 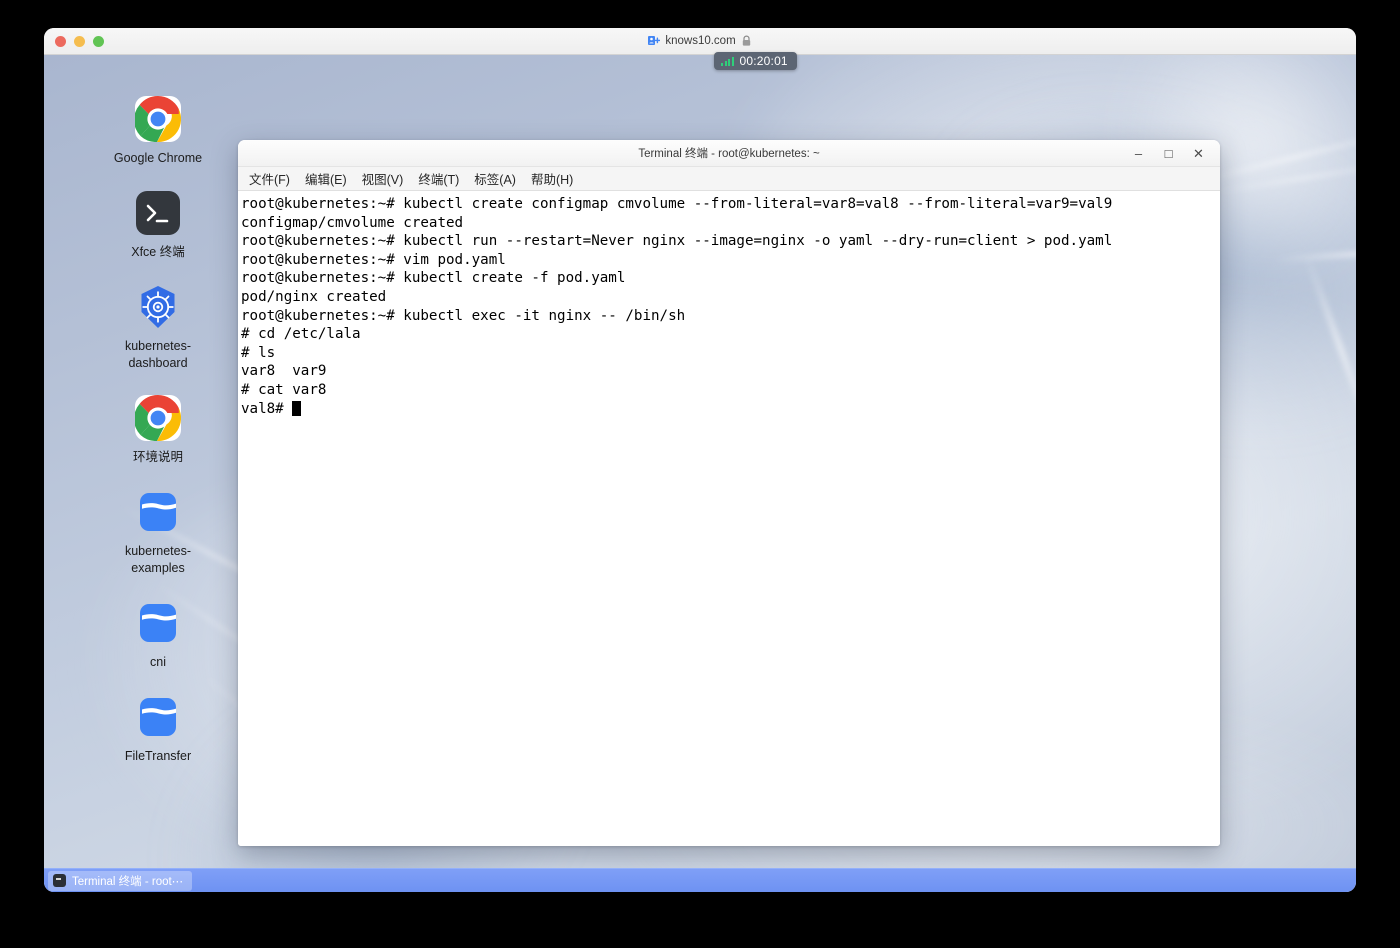 I want to click on timer-value: 00:20:01, so click(x=763, y=61).